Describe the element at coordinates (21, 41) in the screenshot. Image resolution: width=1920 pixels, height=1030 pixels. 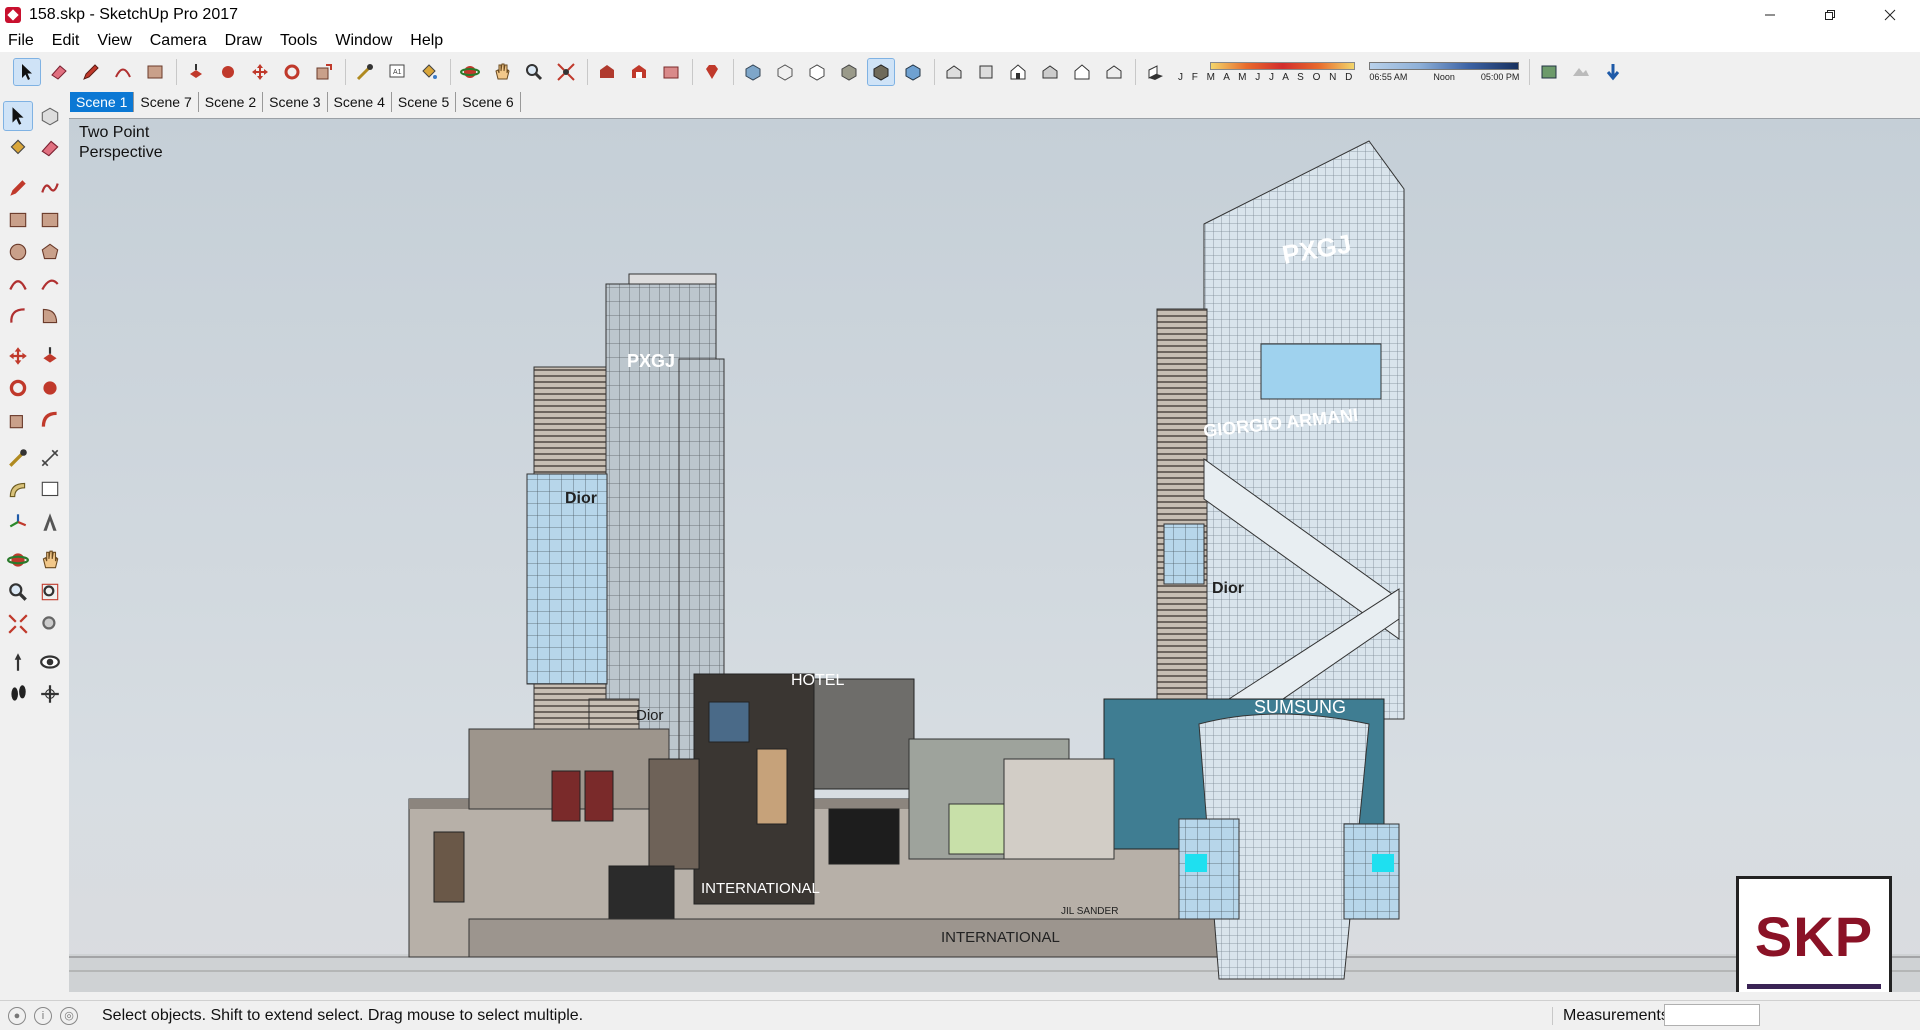
I see `menu-file: File` at that location.